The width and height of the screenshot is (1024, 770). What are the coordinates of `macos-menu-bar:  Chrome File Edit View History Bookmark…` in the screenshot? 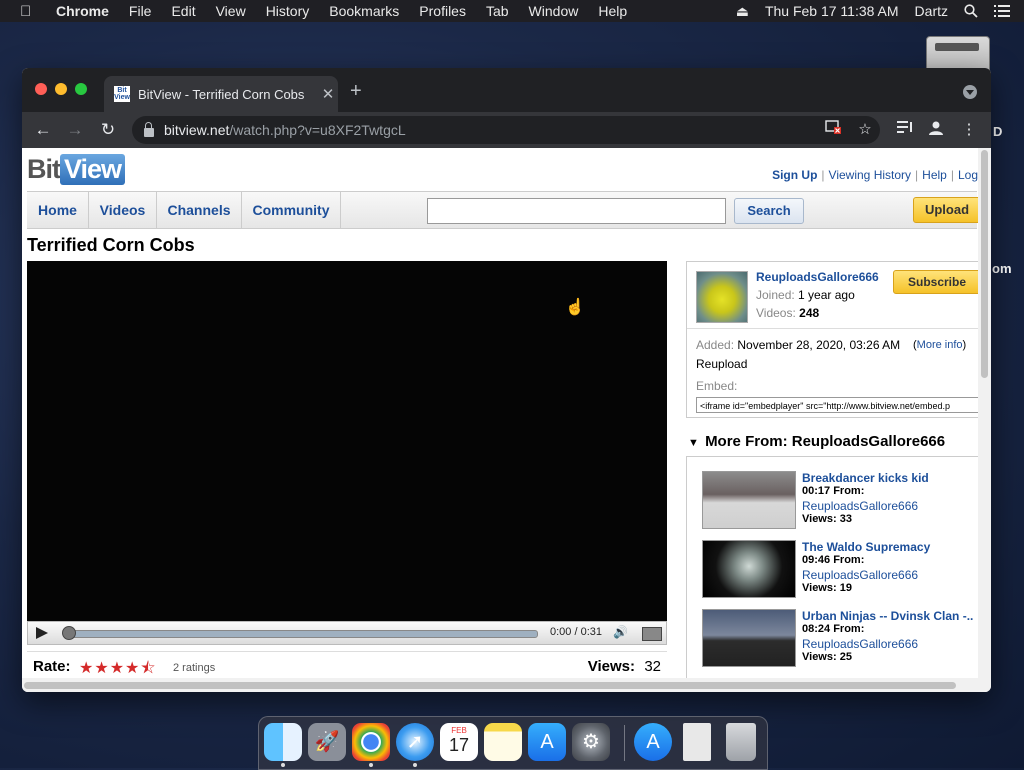 It's located at (512, 11).